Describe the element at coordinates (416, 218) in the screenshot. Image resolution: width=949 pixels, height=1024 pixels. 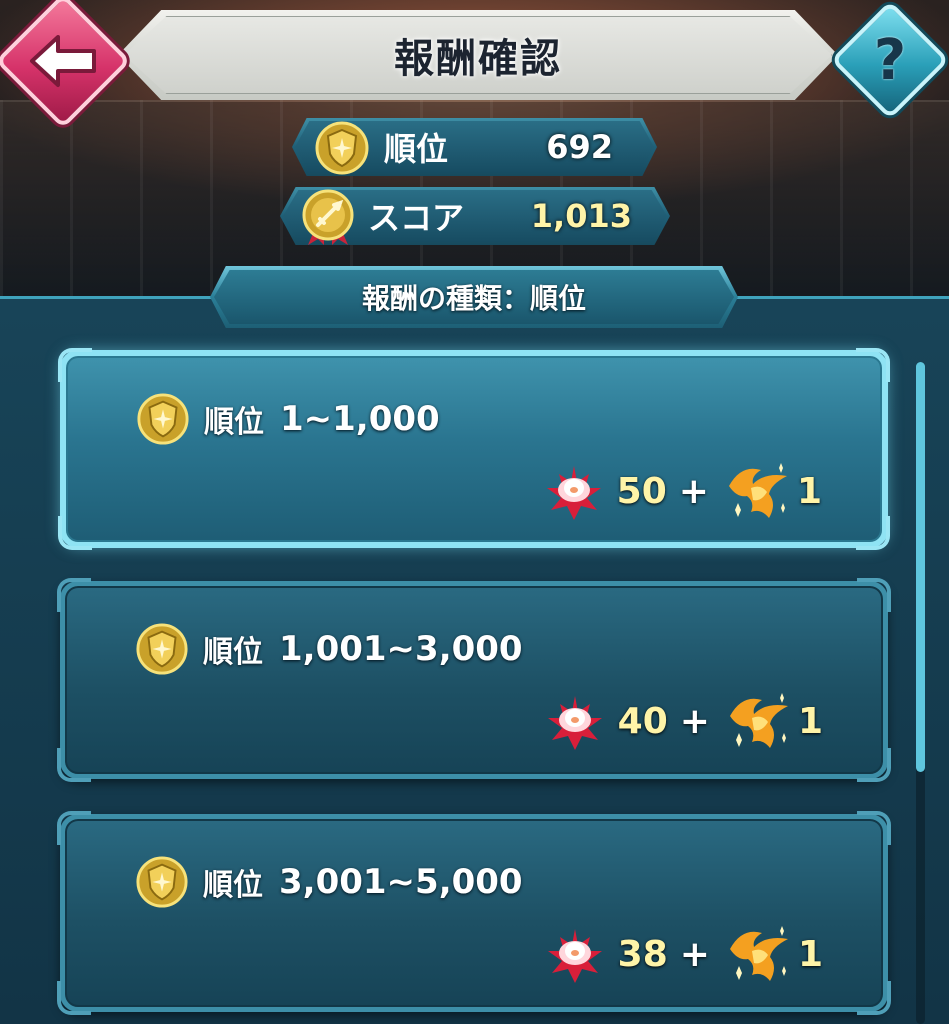
I see `score-label: スコア` at that location.